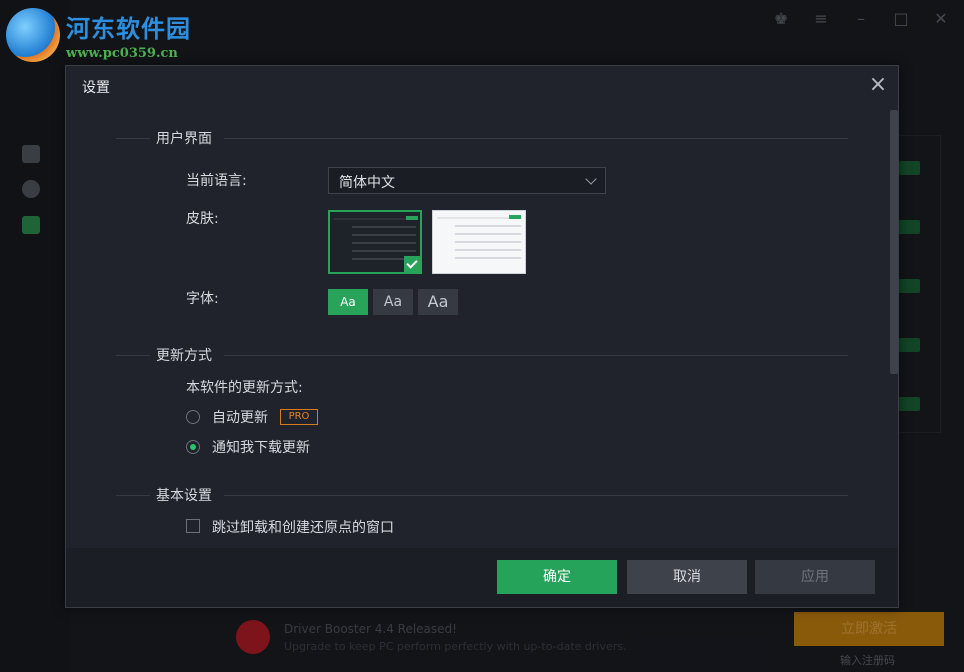  What do you see at coordinates (184, 496) in the screenshot?
I see `section-title: 基本设置` at bounding box center [184, 496].